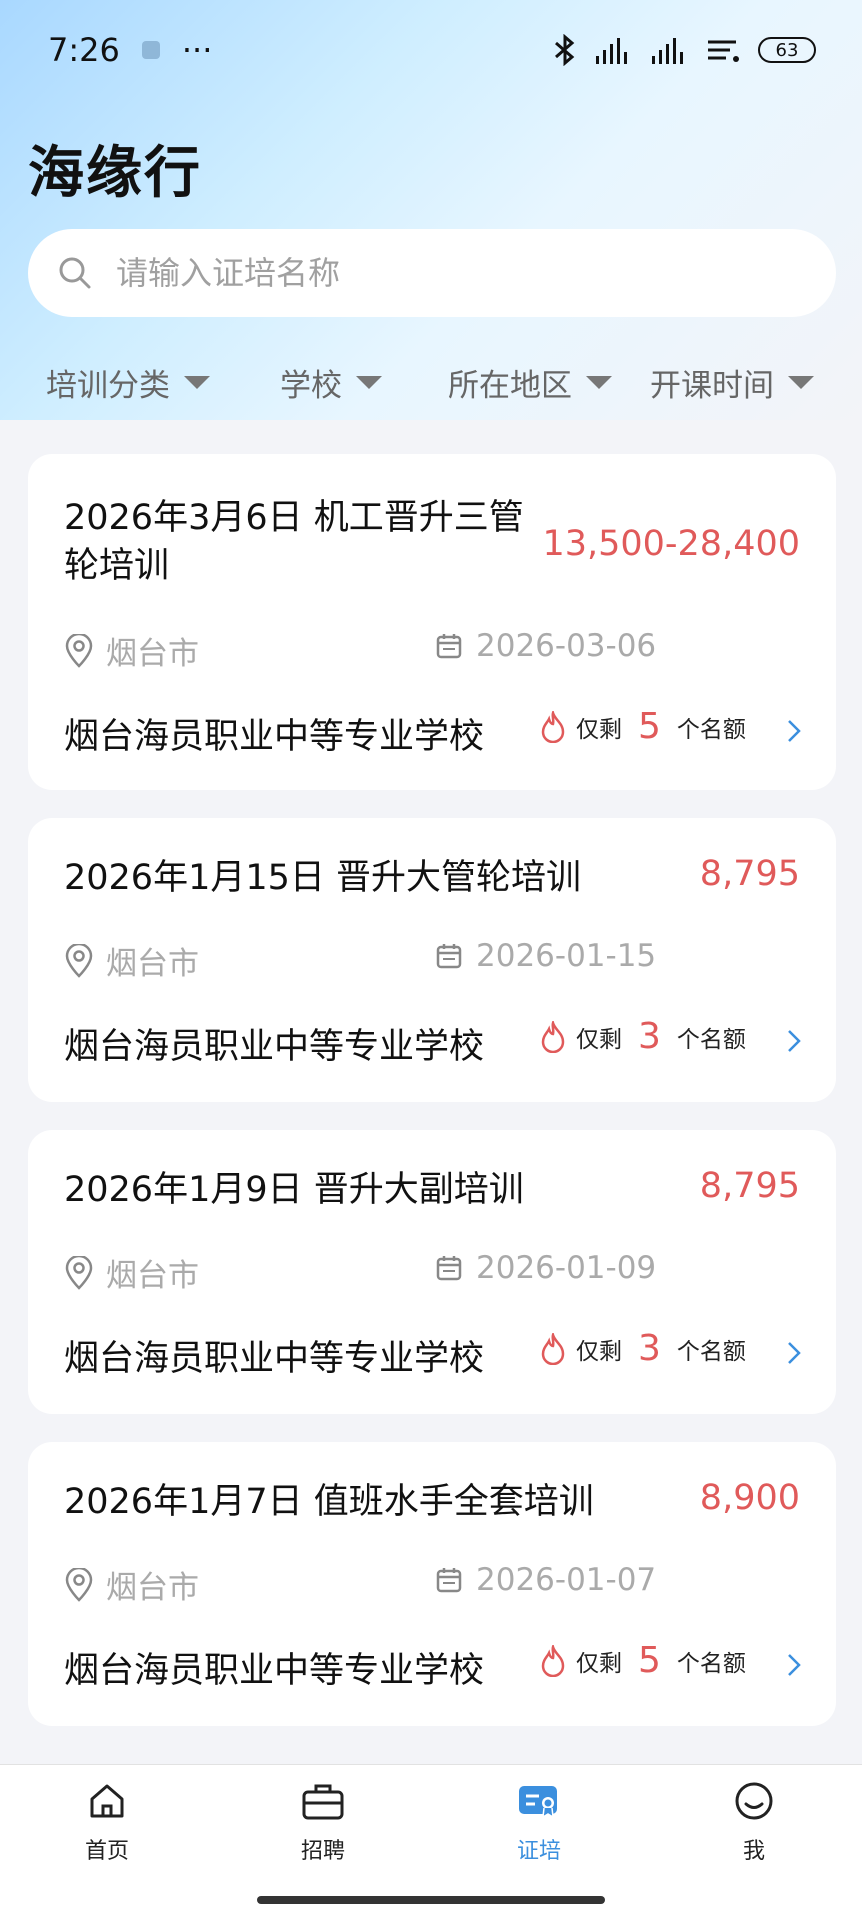 The width and height of the screenshot is (862, 1919). Describe the element at coordinates (611, 51) in the screenshot. I see `signal-icon` at that location.